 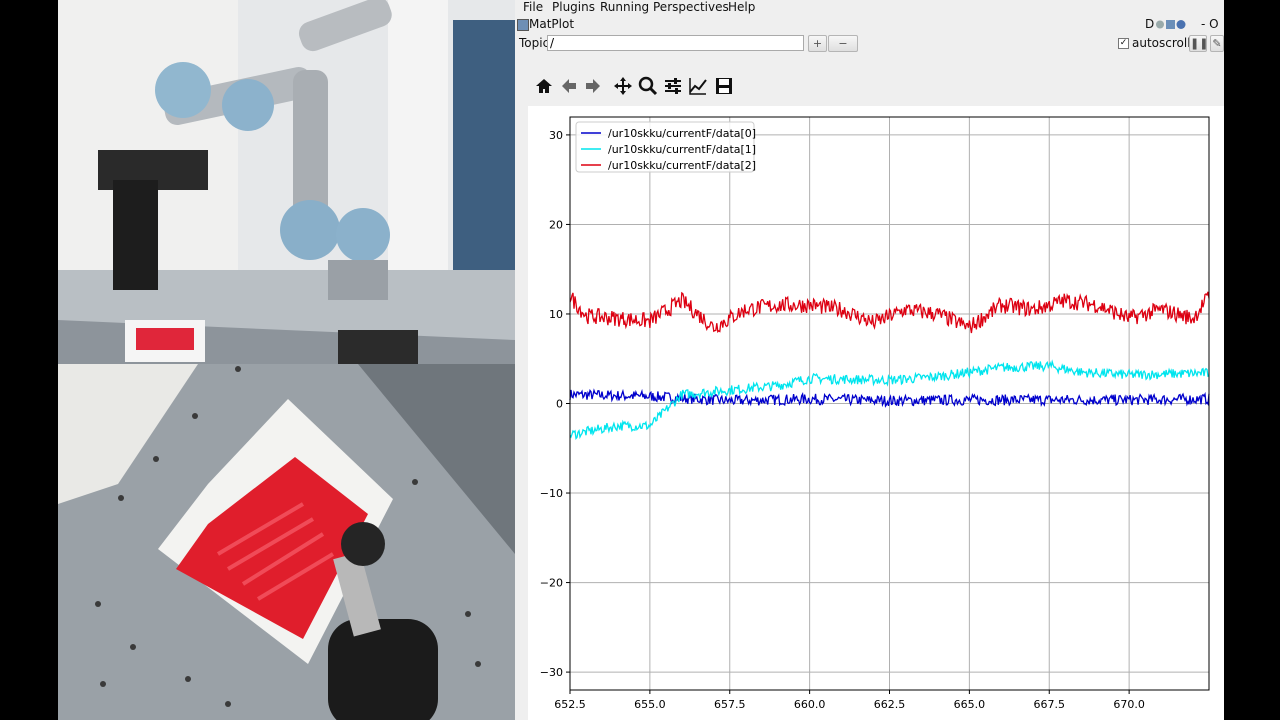 I want to click on app-icon, so click(x=523, y=25).